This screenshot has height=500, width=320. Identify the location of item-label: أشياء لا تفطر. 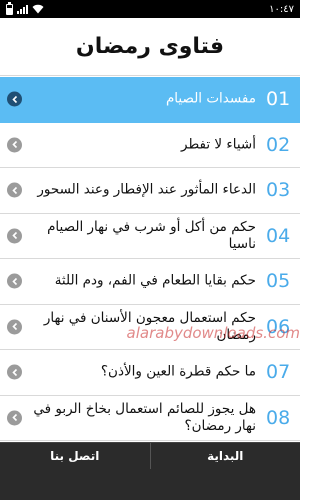
(218, 144).